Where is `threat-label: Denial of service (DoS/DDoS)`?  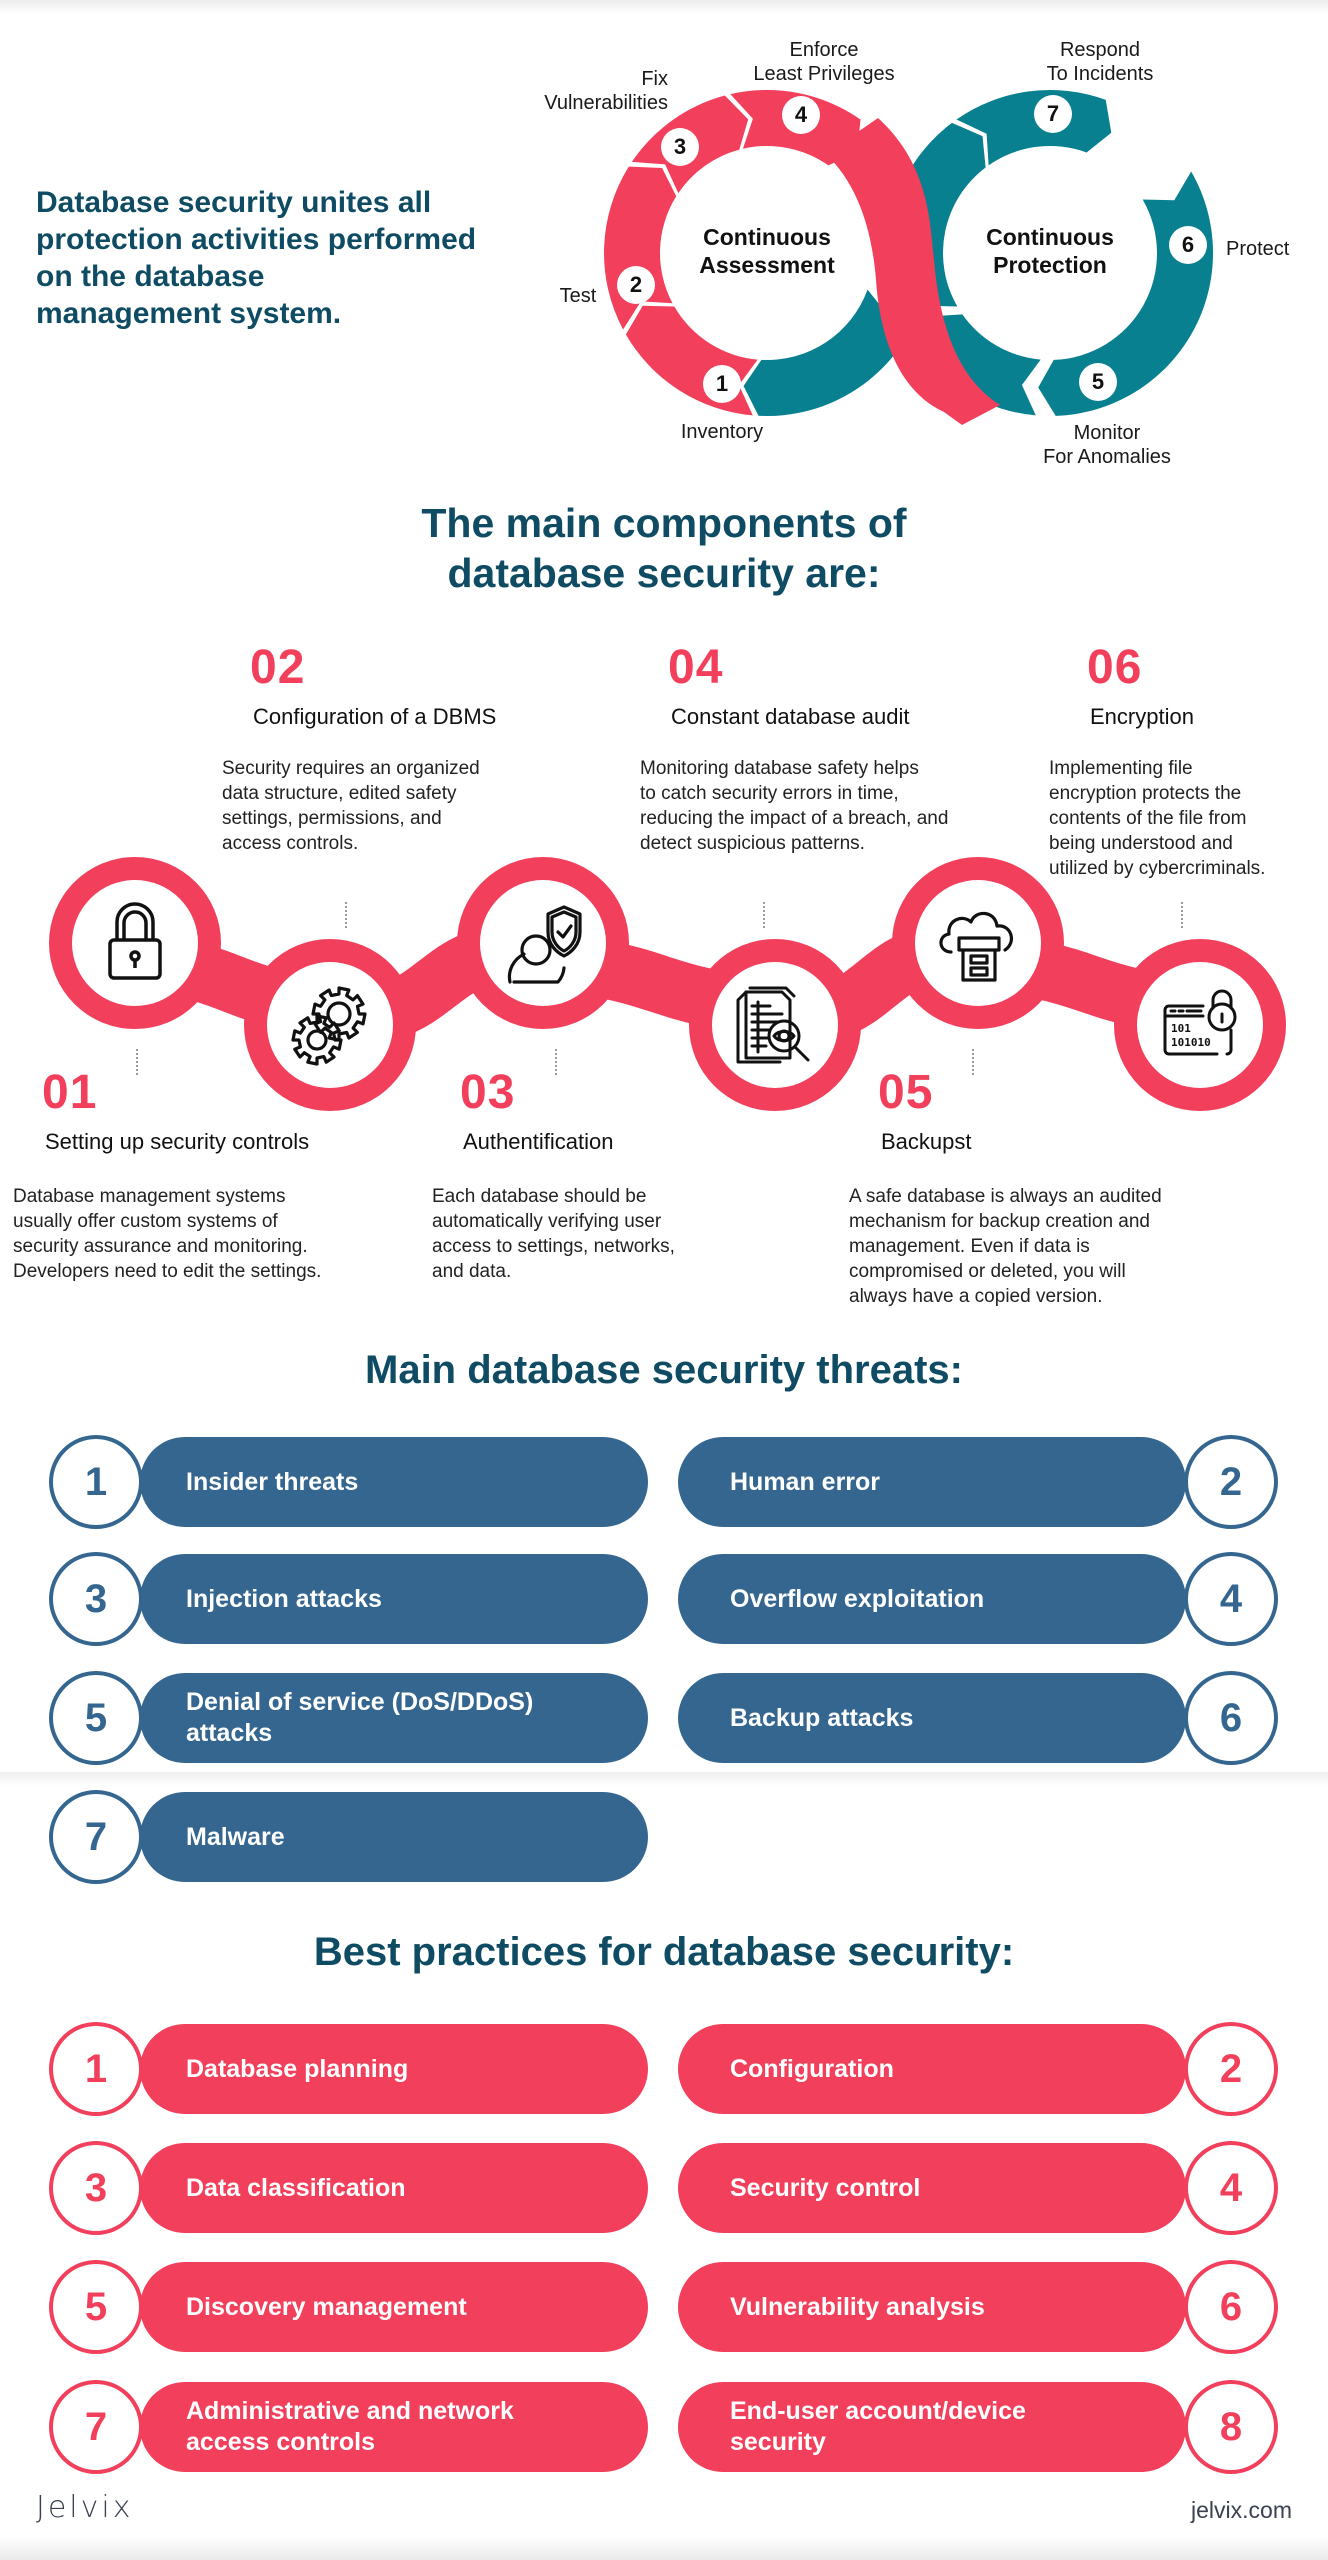
threat-label: Denial of service (DoS/DDoS) is located at coordinates (360, 1702).